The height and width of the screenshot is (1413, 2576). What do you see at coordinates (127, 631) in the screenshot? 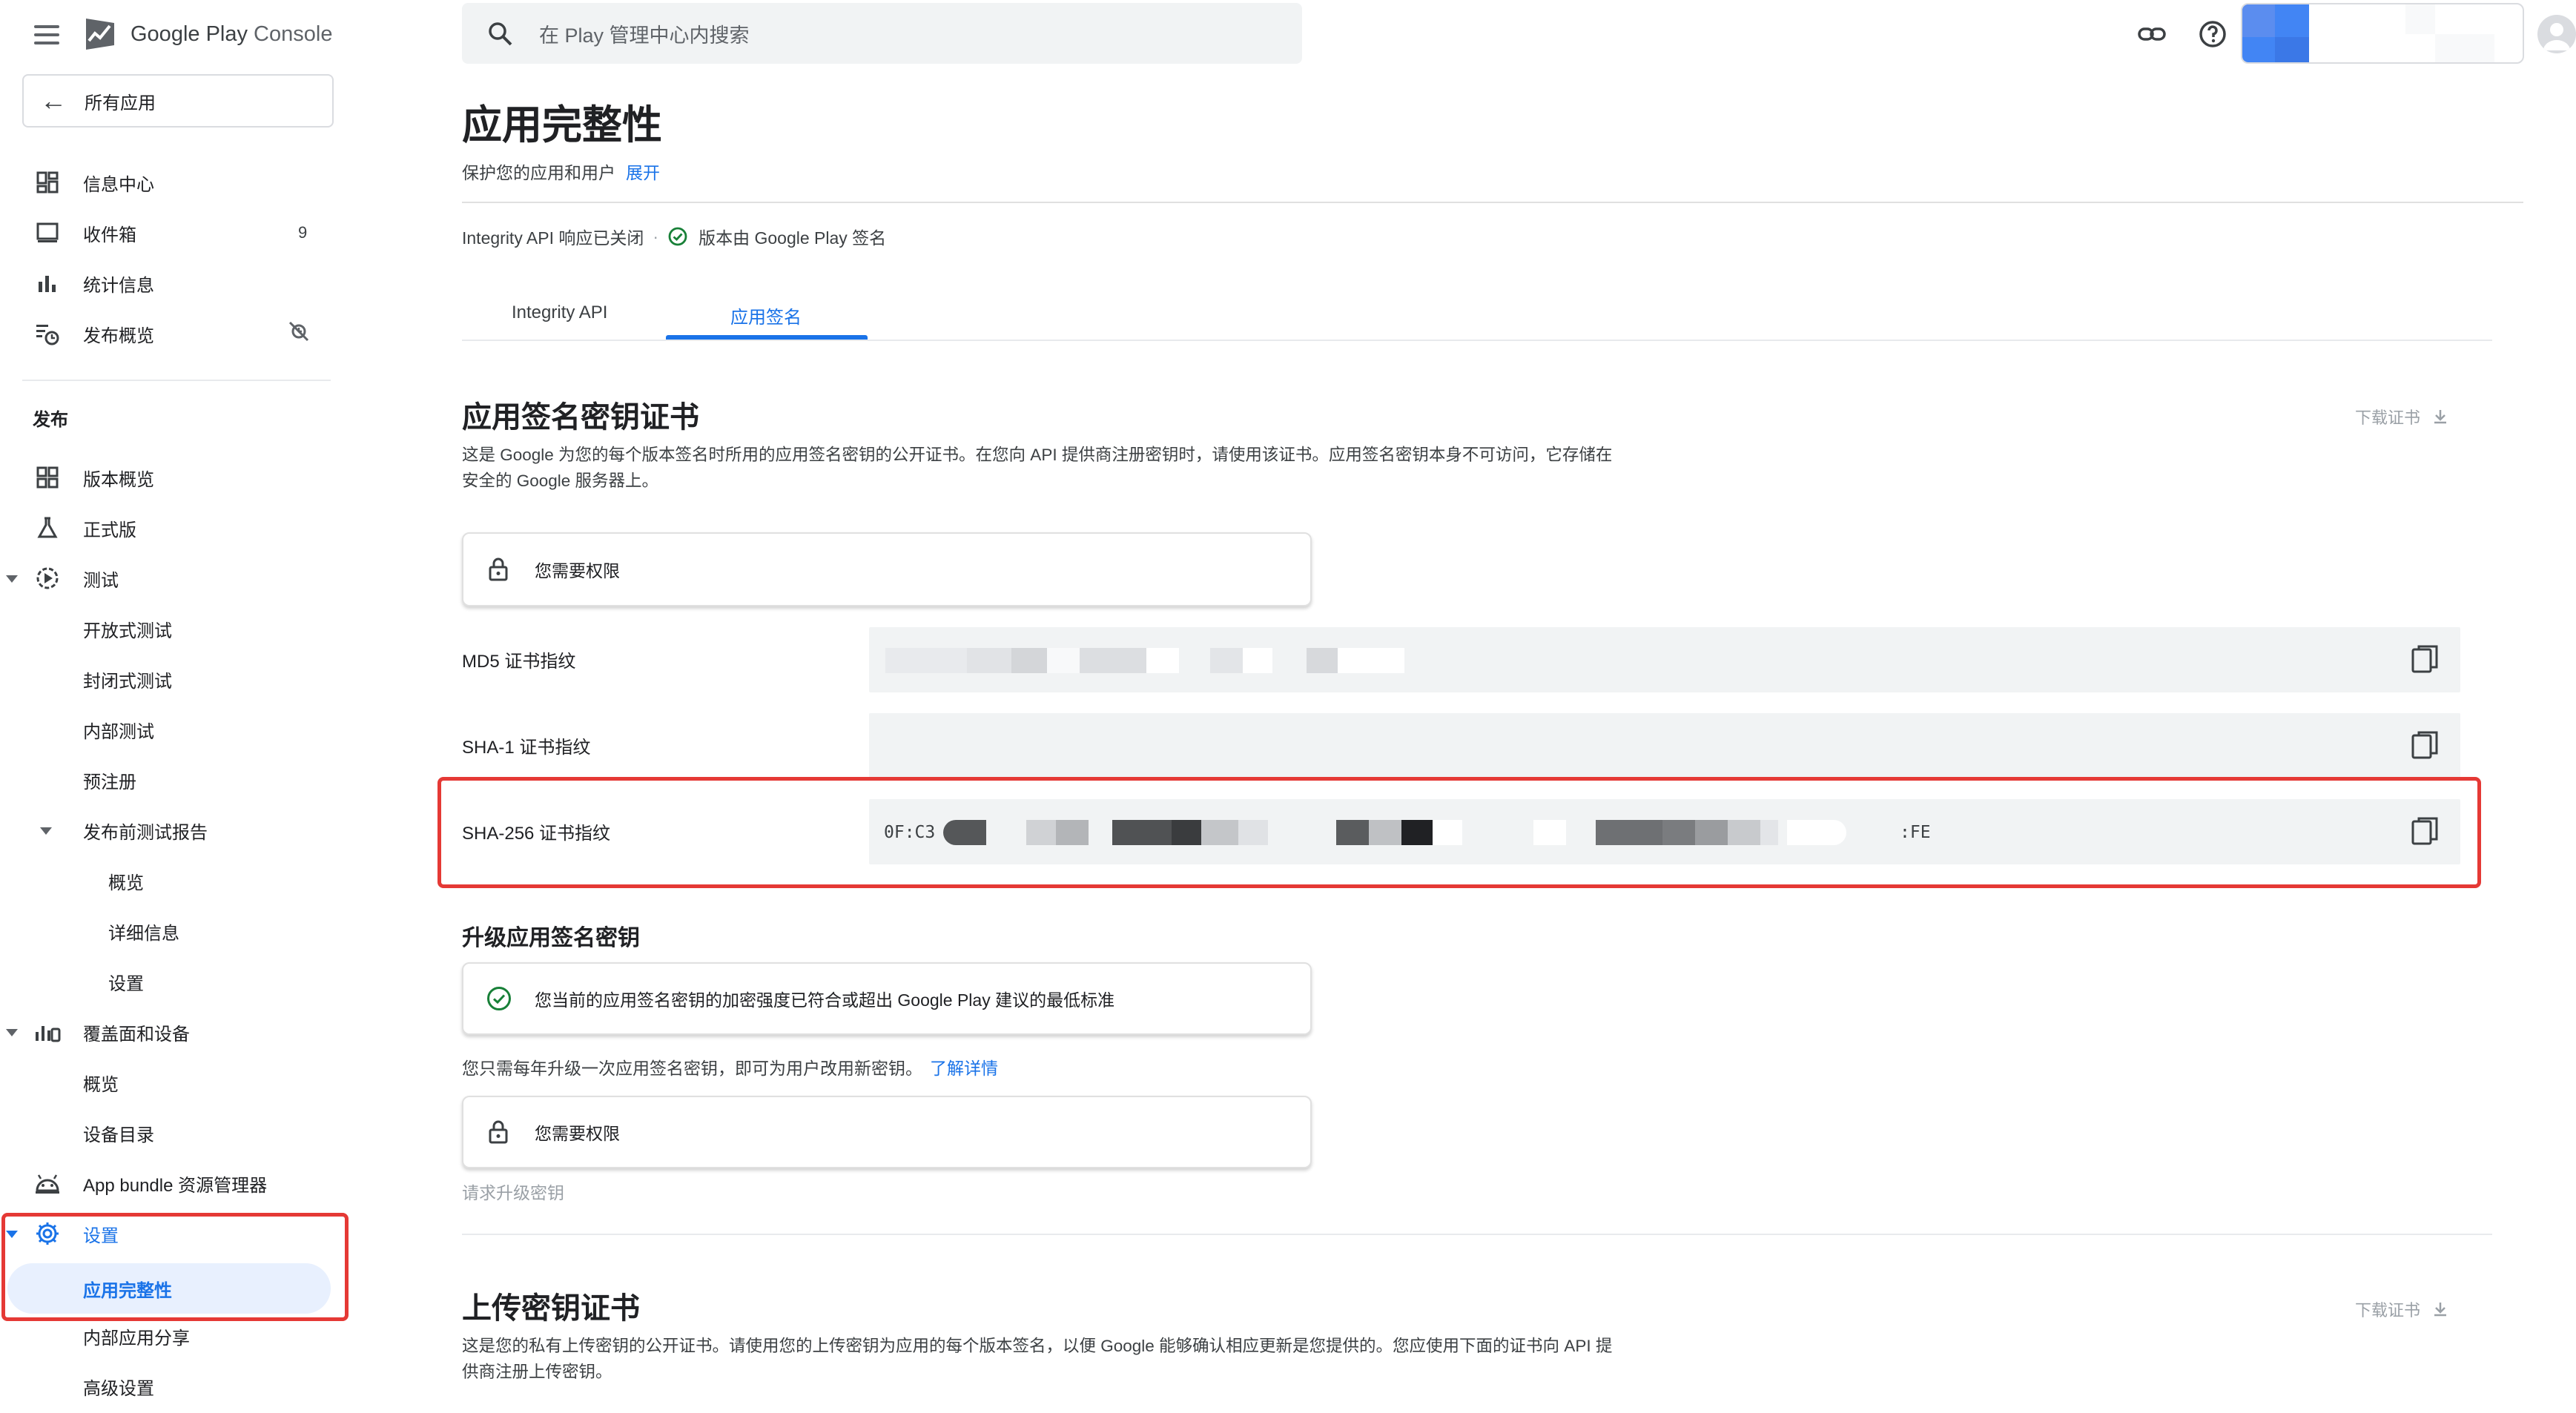
I see `sidebar-item-label: 开放式测试` at bounding box center [127, 631].